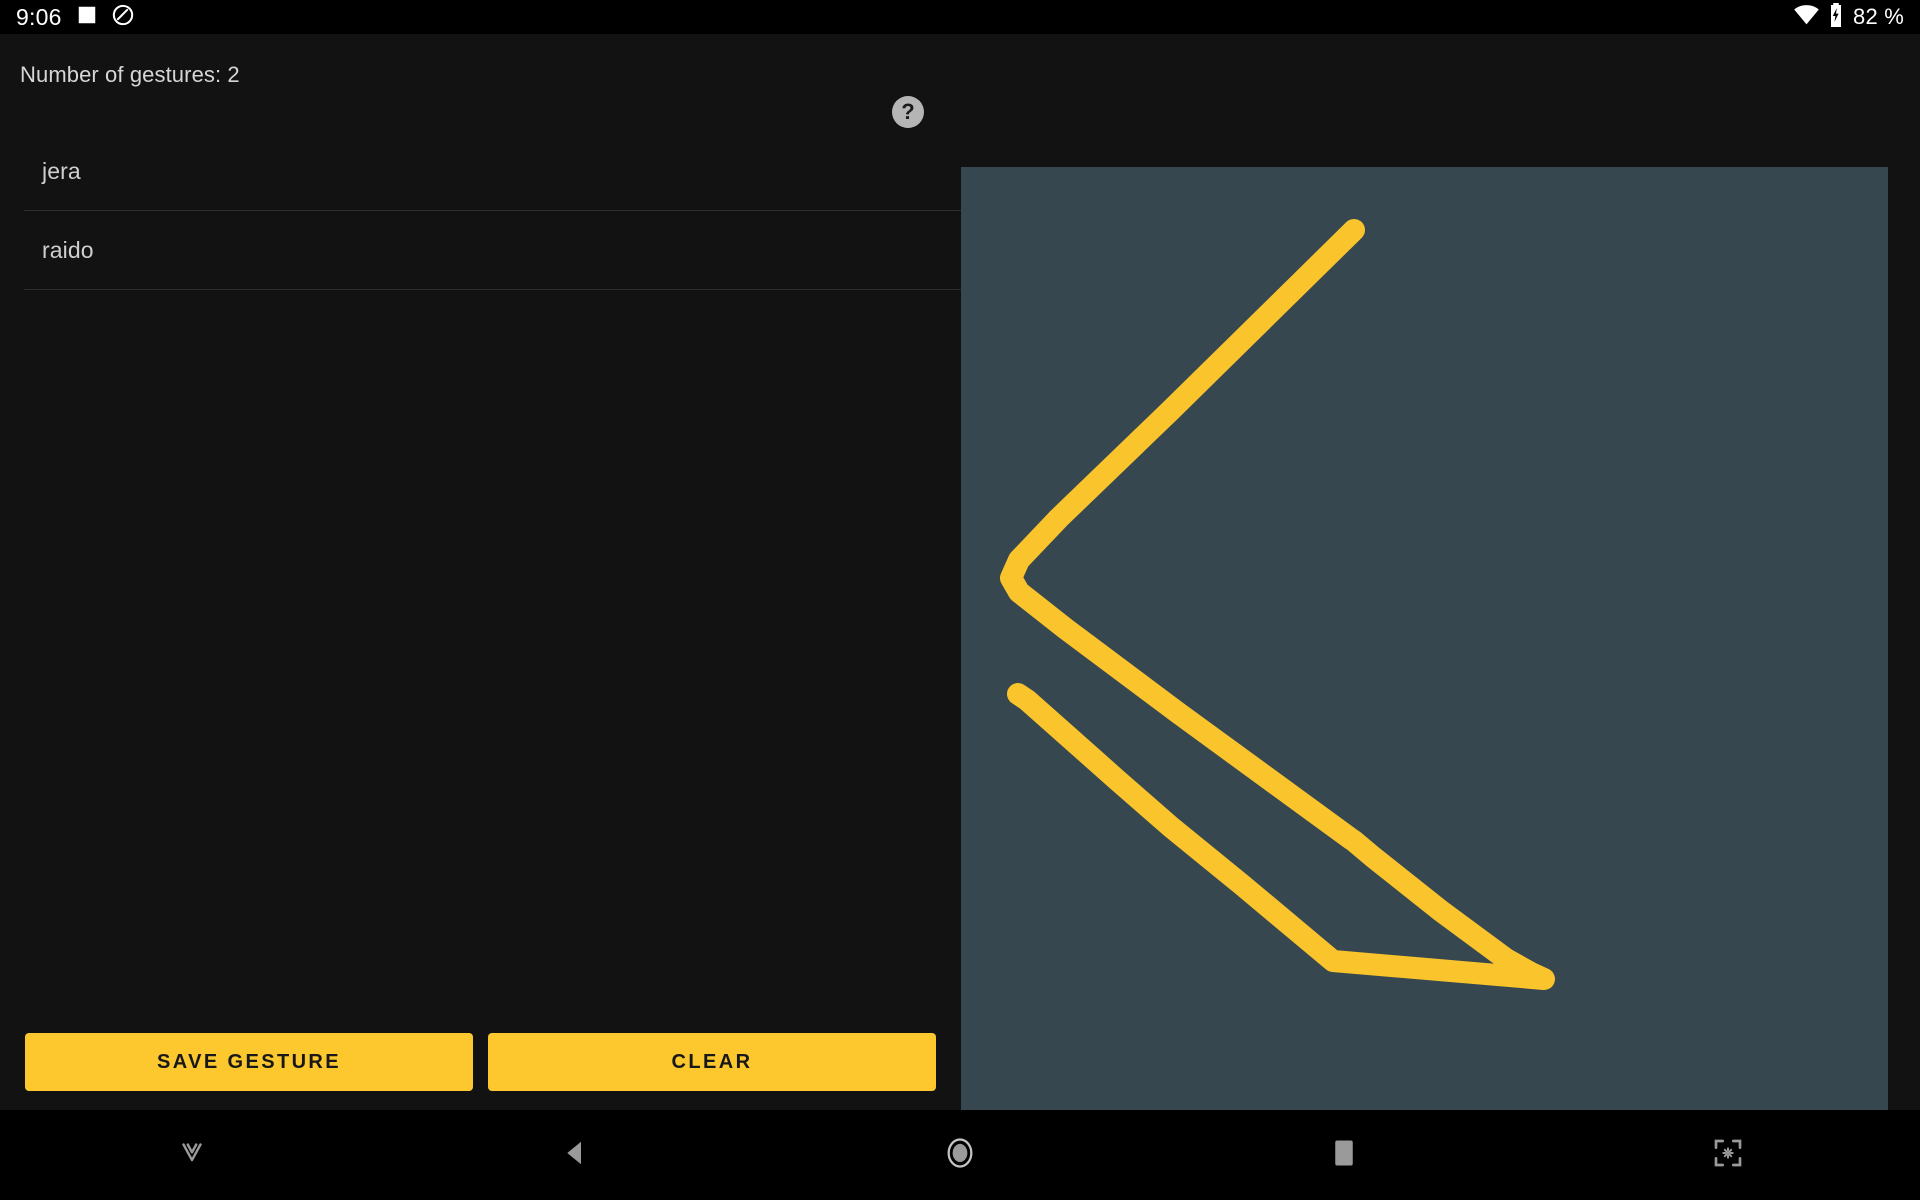 This screenshot has height=1200, width=1920. I want to click on back-button, so click(576, 1155).